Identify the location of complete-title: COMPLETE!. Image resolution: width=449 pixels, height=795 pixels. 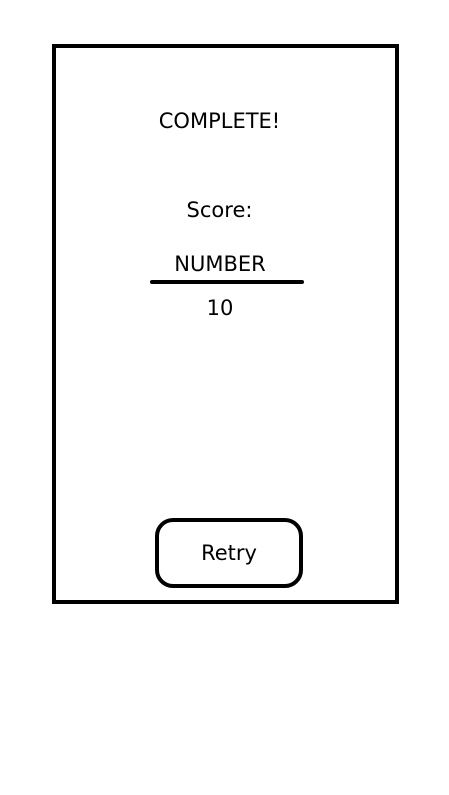
(219, 121).